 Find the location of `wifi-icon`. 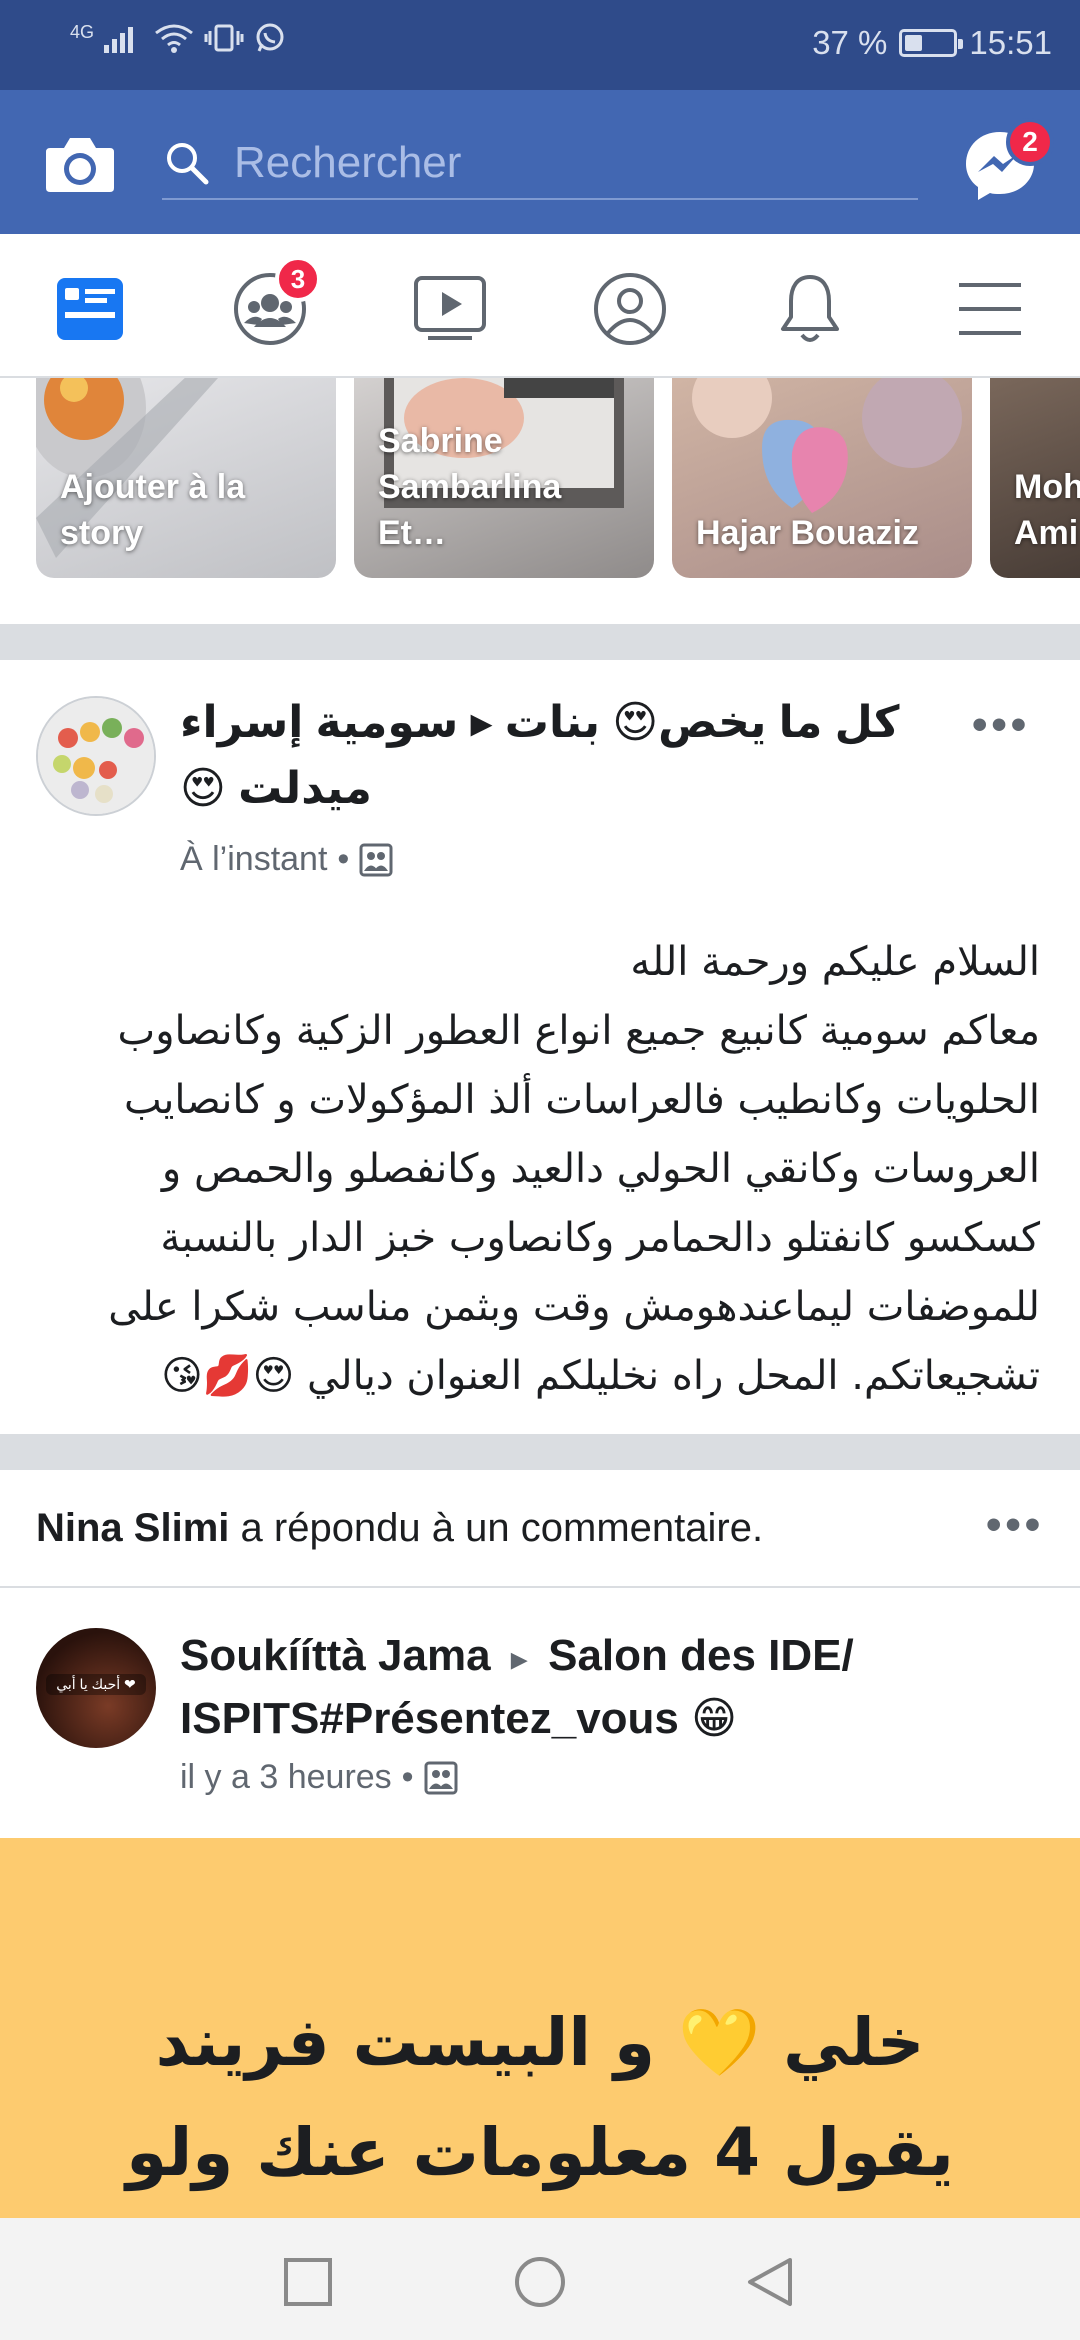

wifi-icon is located at coordinates (174, 38).